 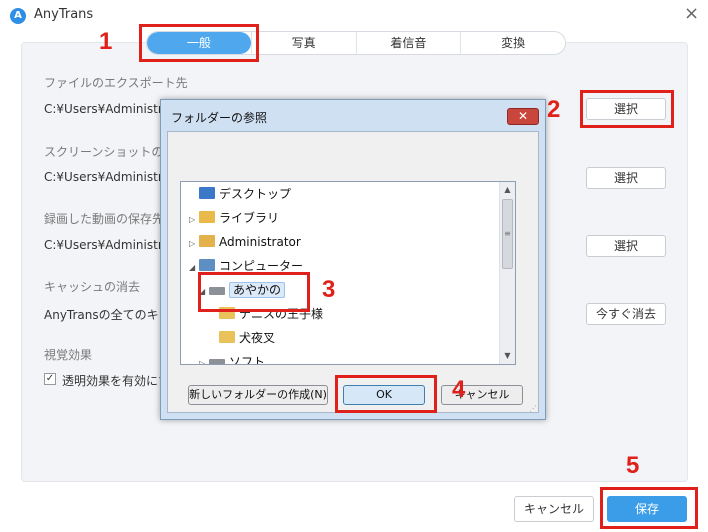 I want to click on visual-section-label: 視覚効果, so click(x=68, y=355).